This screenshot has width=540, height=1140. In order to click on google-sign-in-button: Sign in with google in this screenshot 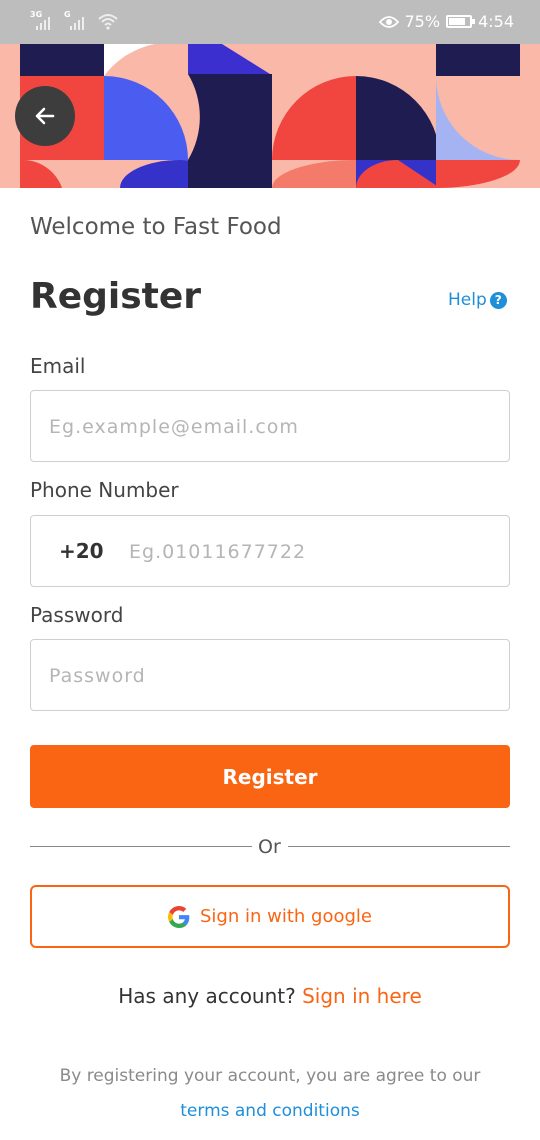, I will do `click(270, 916)`.